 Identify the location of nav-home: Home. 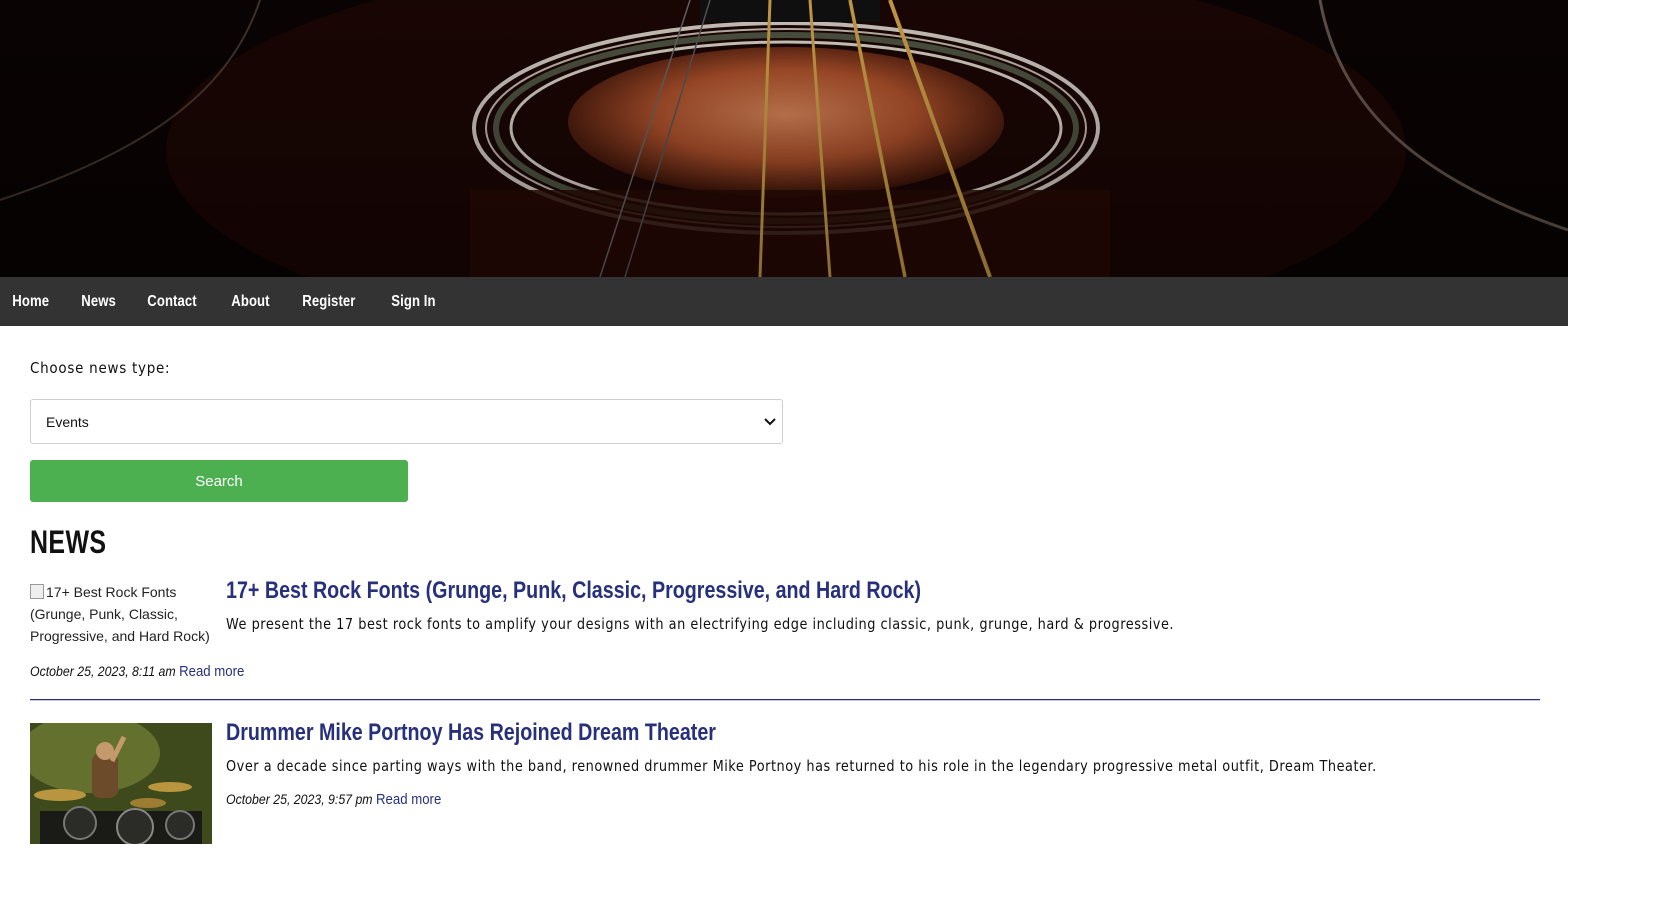
(30, 302).